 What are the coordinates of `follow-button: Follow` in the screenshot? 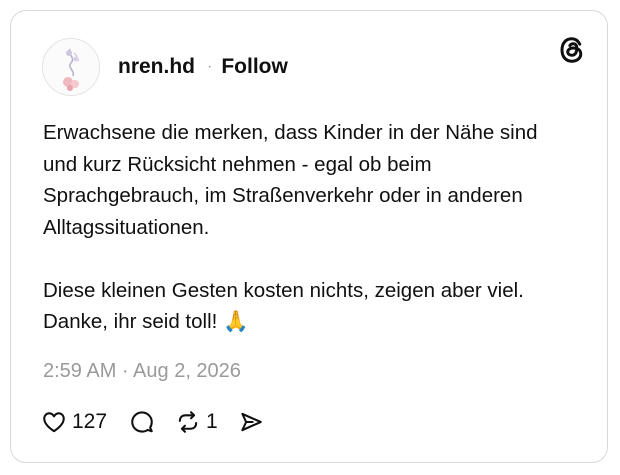 It's located at (254, 67).